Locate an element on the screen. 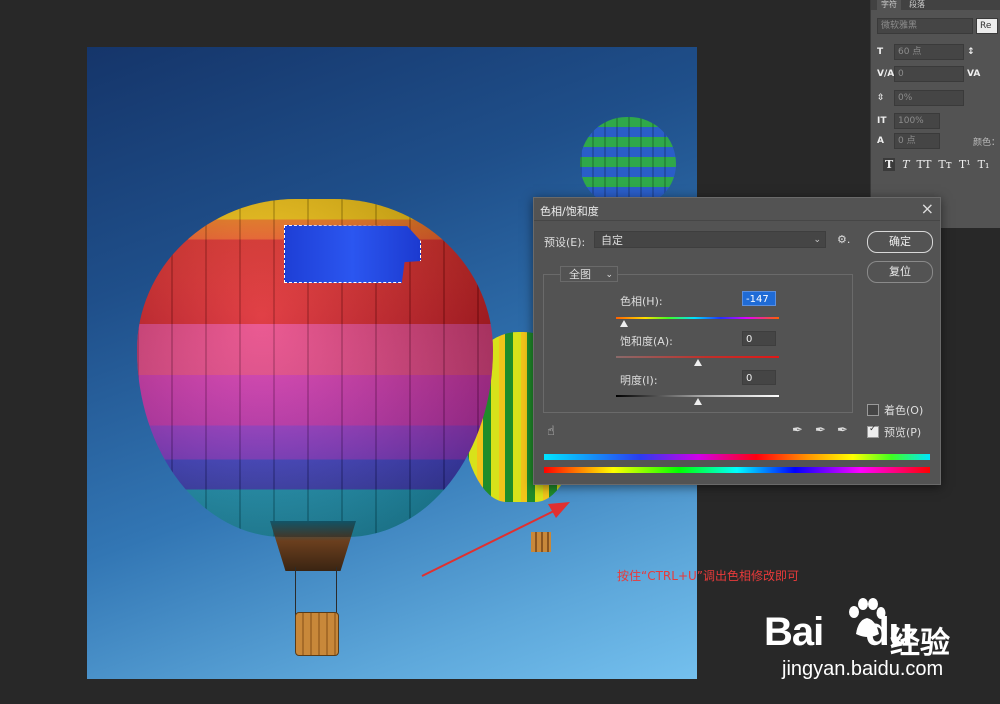  saturation-slider-handle is located at coordinates (697, 362).